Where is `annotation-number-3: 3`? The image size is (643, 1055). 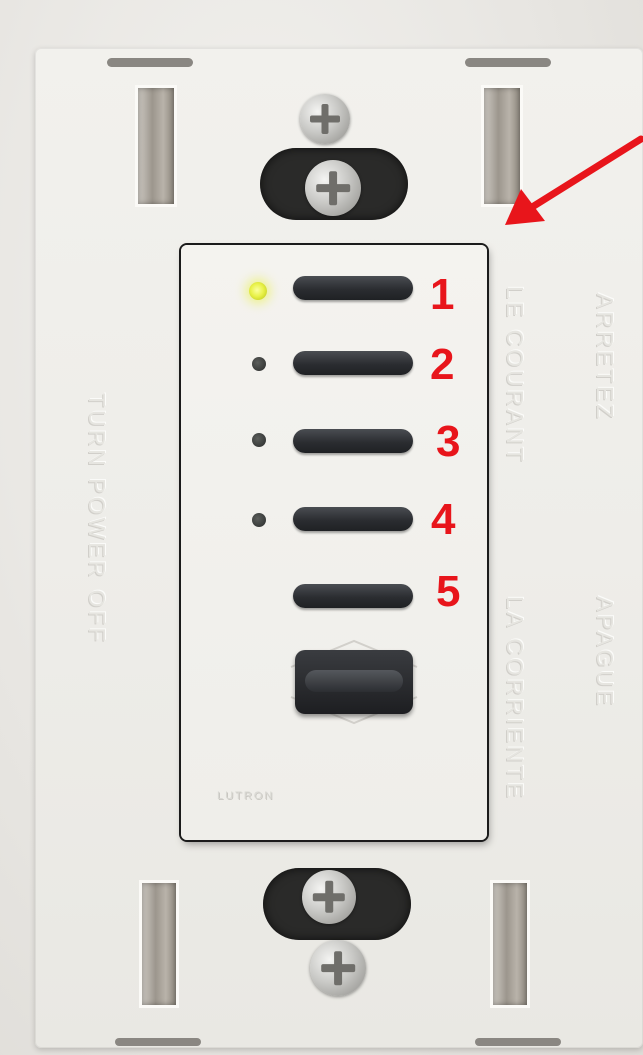 annotation-number-3: 3 is located at coordinates (448, 441).